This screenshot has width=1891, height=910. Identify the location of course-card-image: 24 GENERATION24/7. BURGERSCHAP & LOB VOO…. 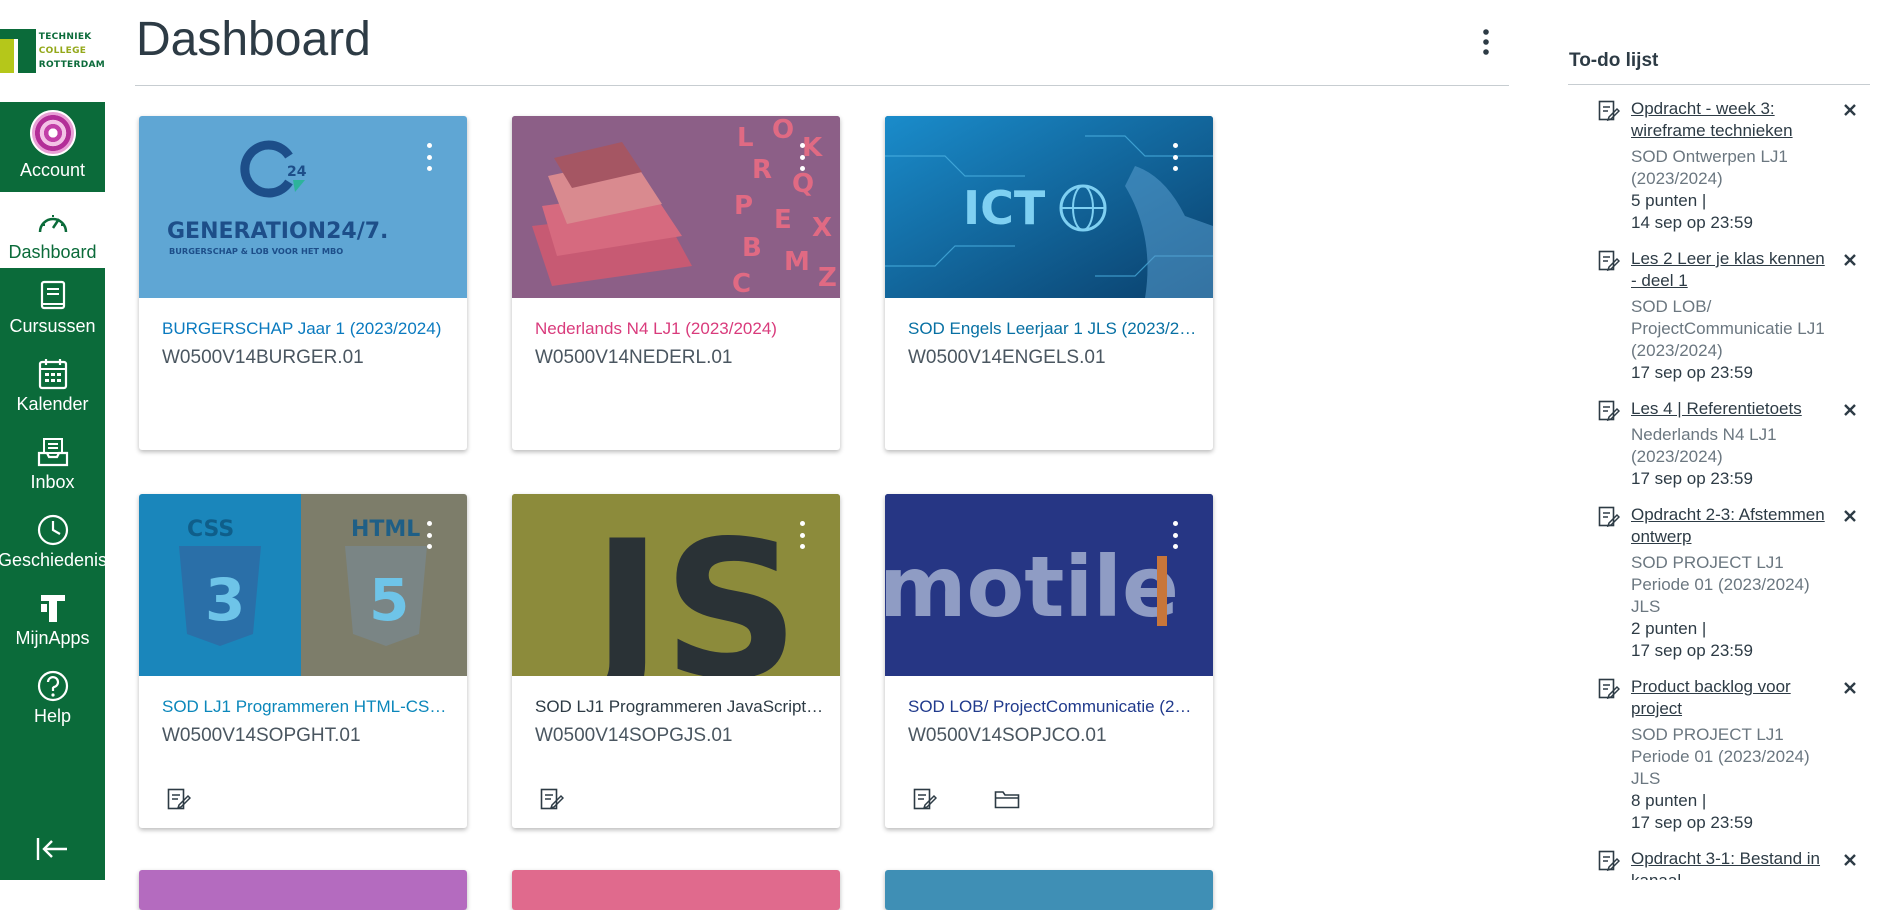
(303, 207).